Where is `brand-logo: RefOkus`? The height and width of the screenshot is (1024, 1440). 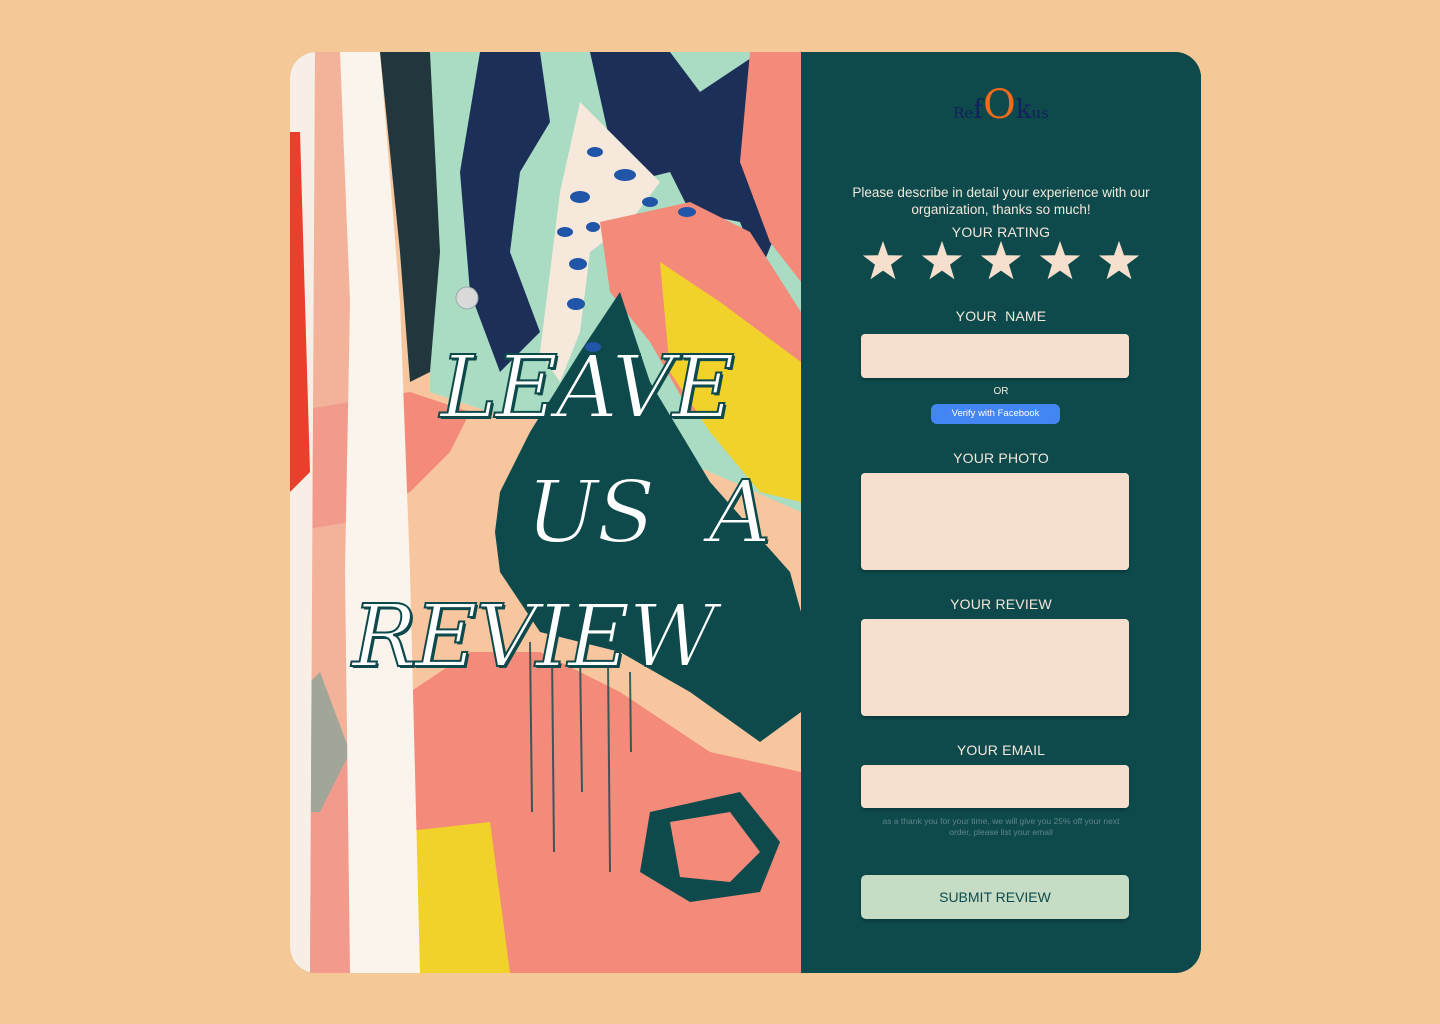 brand-logo: RefOkus is located at coordinates (1001, 105).